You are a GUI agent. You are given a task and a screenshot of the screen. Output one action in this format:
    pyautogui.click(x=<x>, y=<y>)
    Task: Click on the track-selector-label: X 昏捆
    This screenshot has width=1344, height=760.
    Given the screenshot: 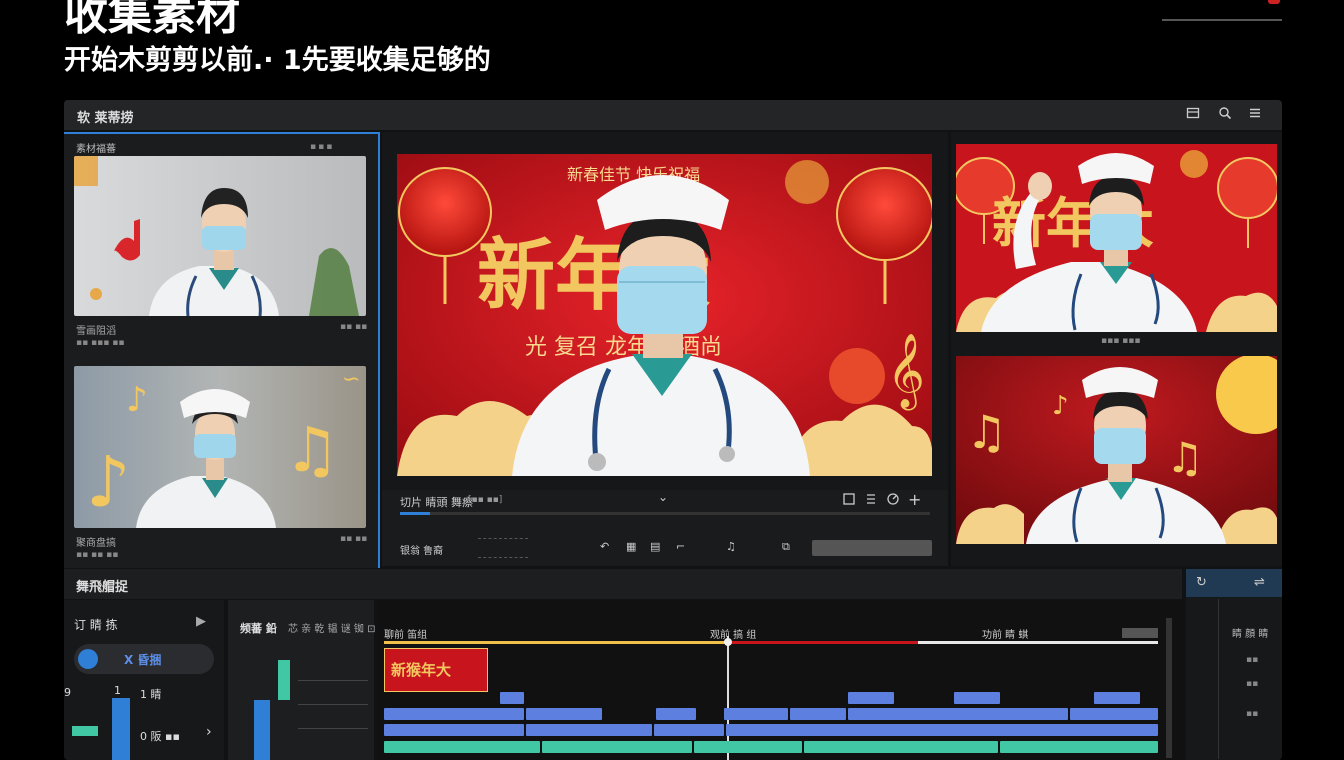 What is the action you would take?
    pyautogui.click(x=143, y=660)
    